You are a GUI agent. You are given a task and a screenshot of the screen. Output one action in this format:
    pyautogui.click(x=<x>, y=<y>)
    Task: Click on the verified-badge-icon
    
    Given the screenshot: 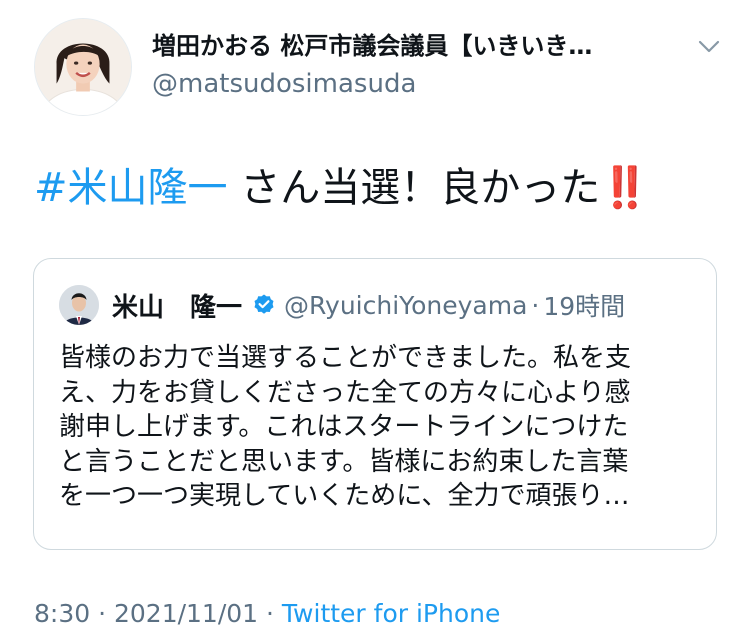 What is the action you would take?
    pyautogui.click(x=264, y=304)
    